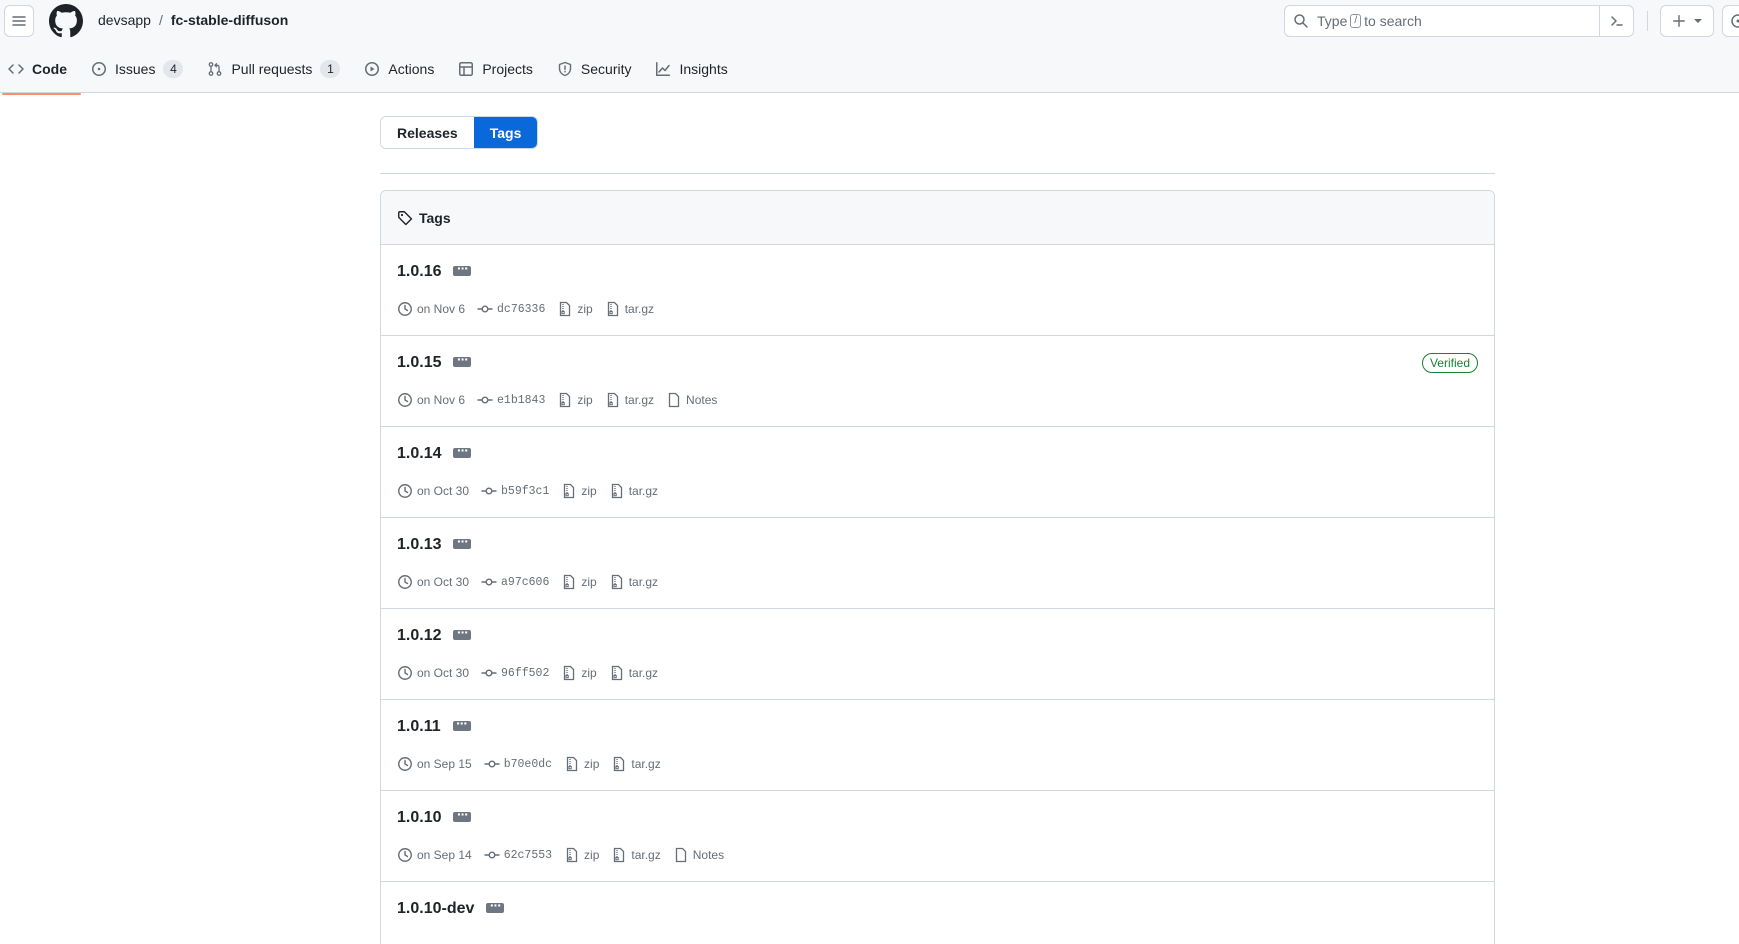  What do you see at coordinates (528, 855) in the screenshot?
I see `commit-sha-link: 62c7553` at bounding box center [528, 855].